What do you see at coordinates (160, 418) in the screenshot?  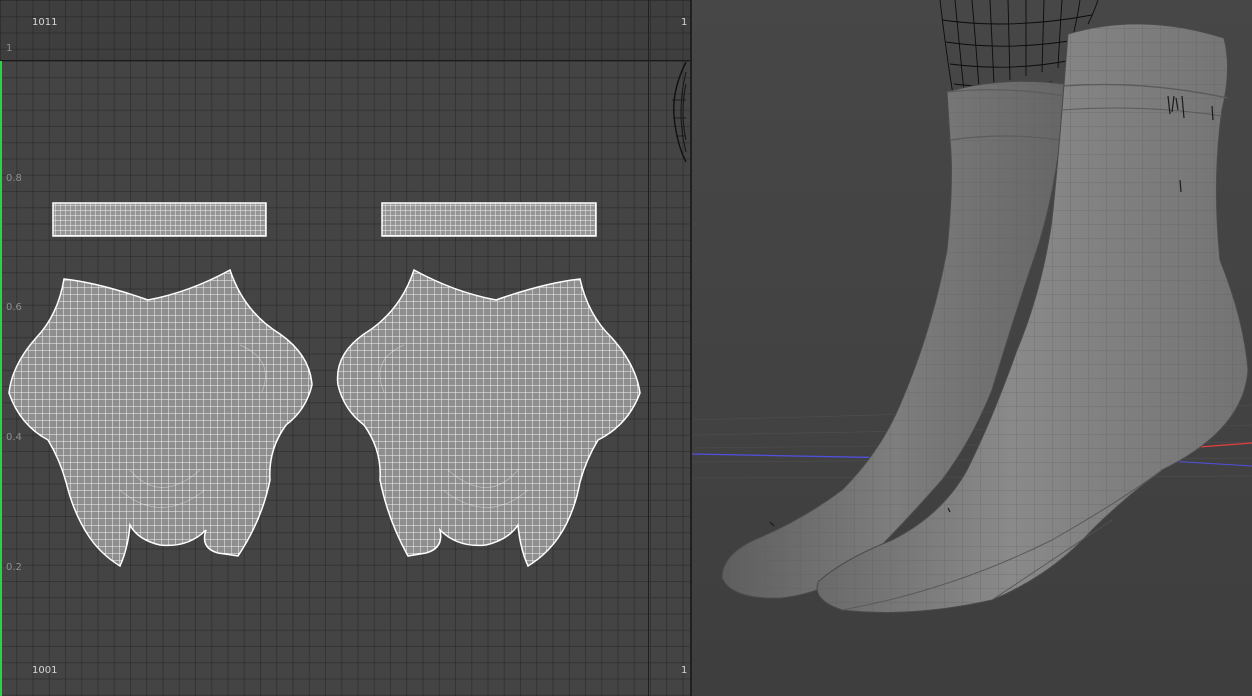 I see `uv-shell-sock-left` at bounding box center [160, 418].